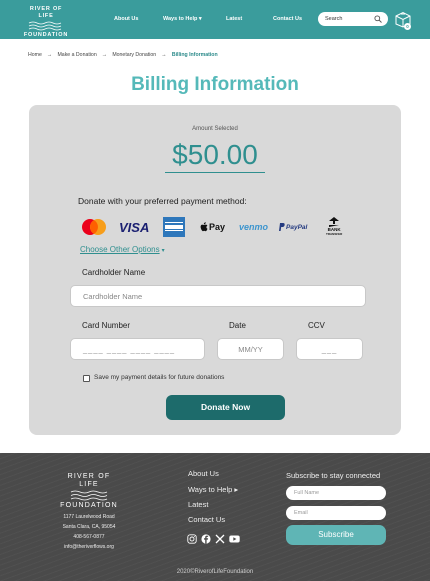 This screenshot has width=430, height=581. I want to click on instagram-icon, so click(192, 539).